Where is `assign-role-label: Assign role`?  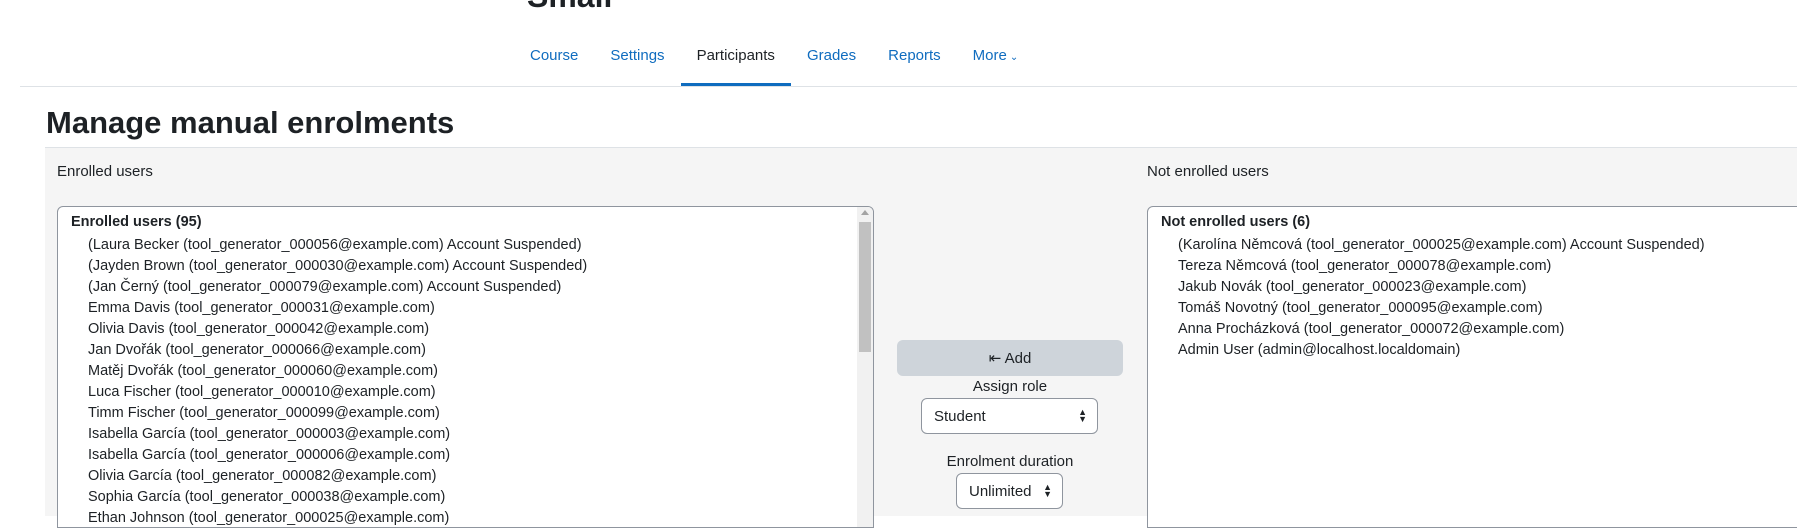 assign-role-label: Assign role is located at coordinates (1010, 386).